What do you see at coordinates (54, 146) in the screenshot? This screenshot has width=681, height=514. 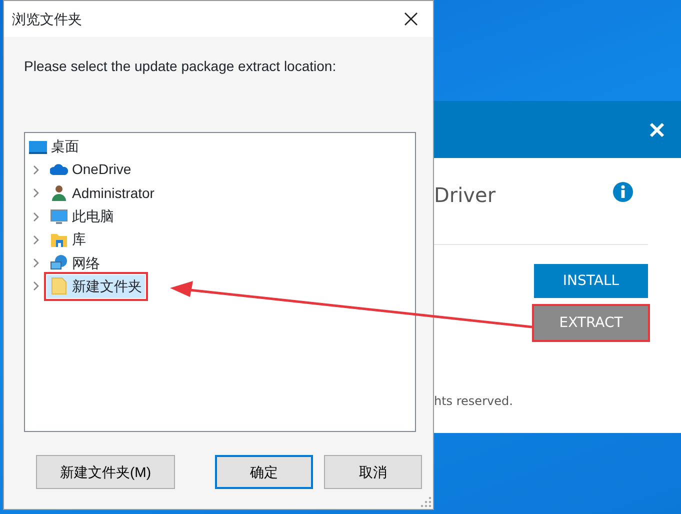 I see `tree-item: 桌面` at bounding box center [54, 146].